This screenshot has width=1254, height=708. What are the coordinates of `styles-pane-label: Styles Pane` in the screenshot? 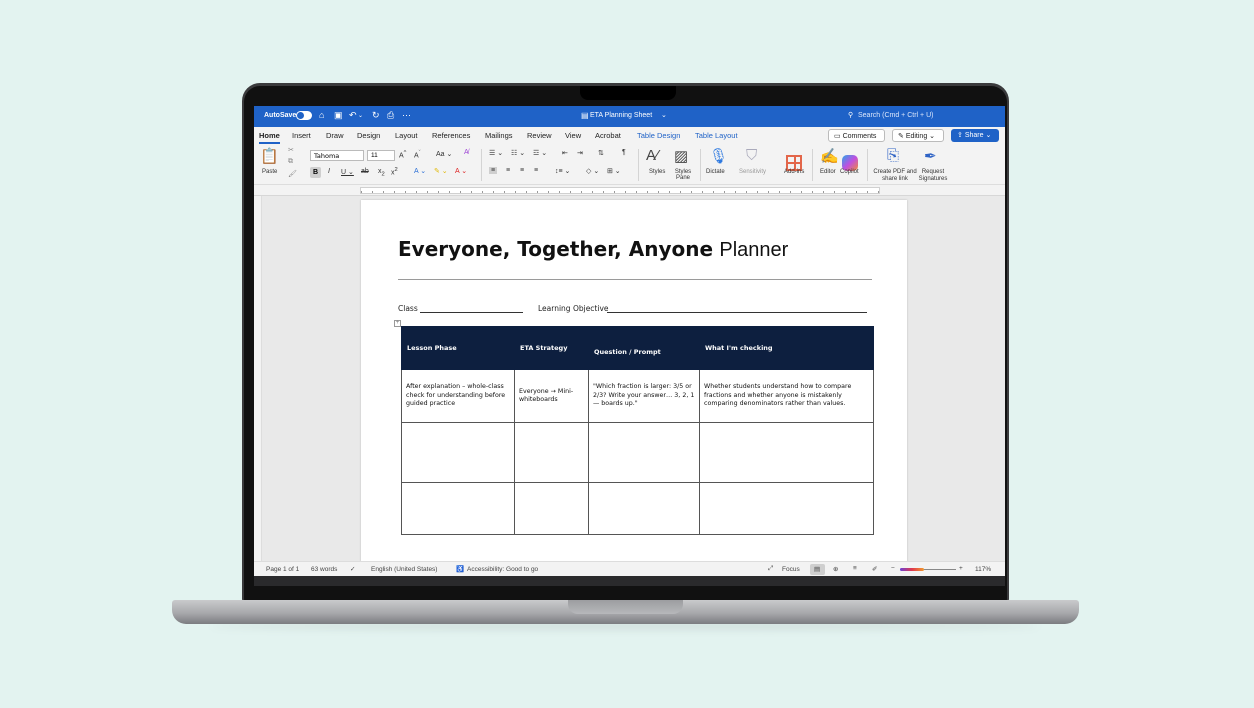 It's located at (683, 175).